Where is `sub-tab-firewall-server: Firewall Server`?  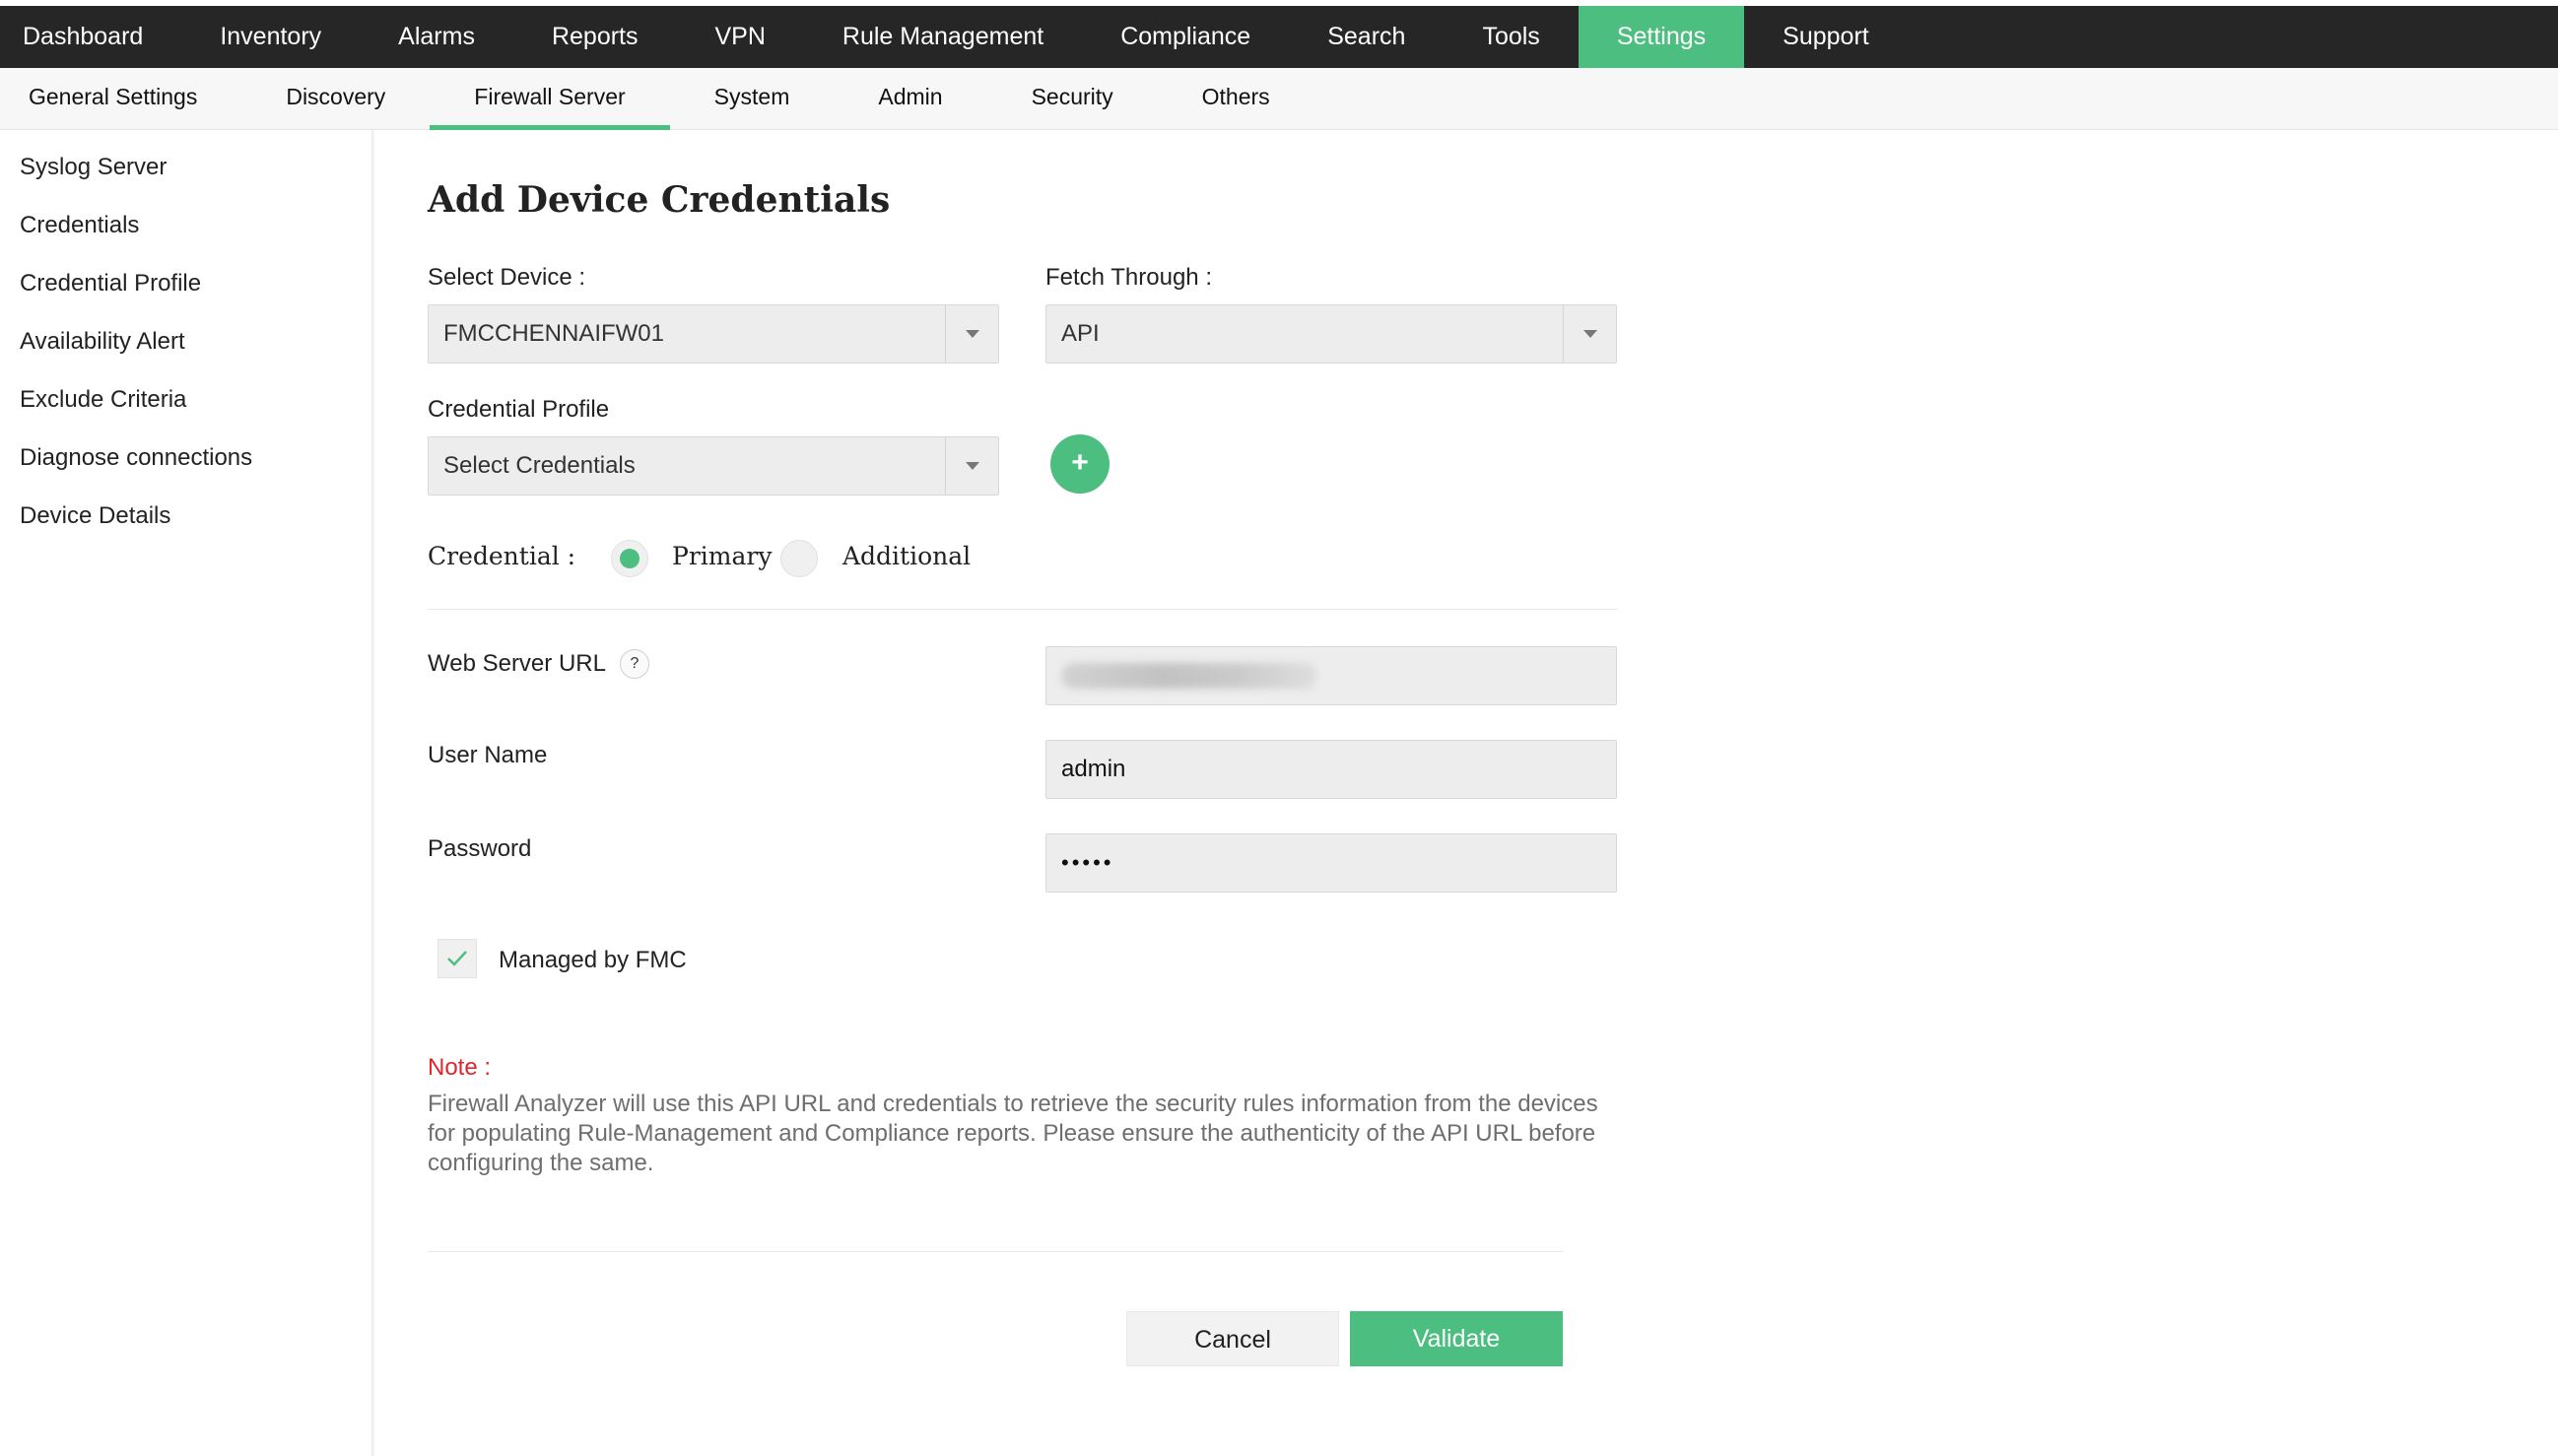
sub-tab-firewall-server: Firewall Server is located at coordinates (550, 99).